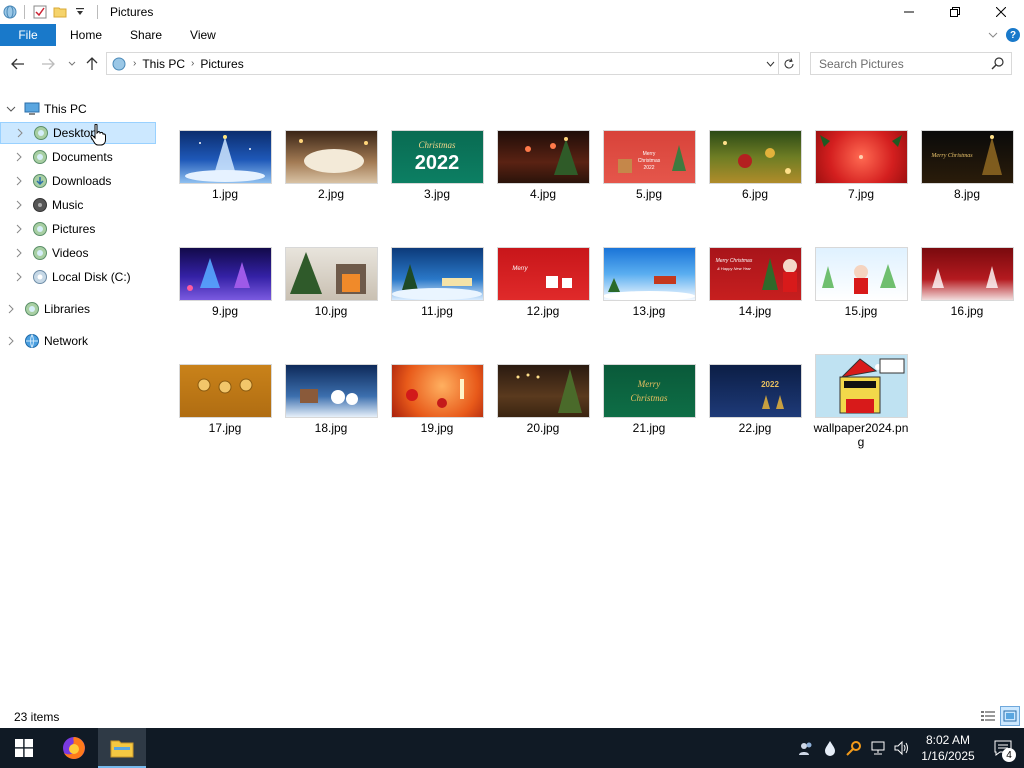  What do you see at coordinates (225, 194) in the screenshot?
I see `file-name: 1.jpg` at bounding box center [225, 194].